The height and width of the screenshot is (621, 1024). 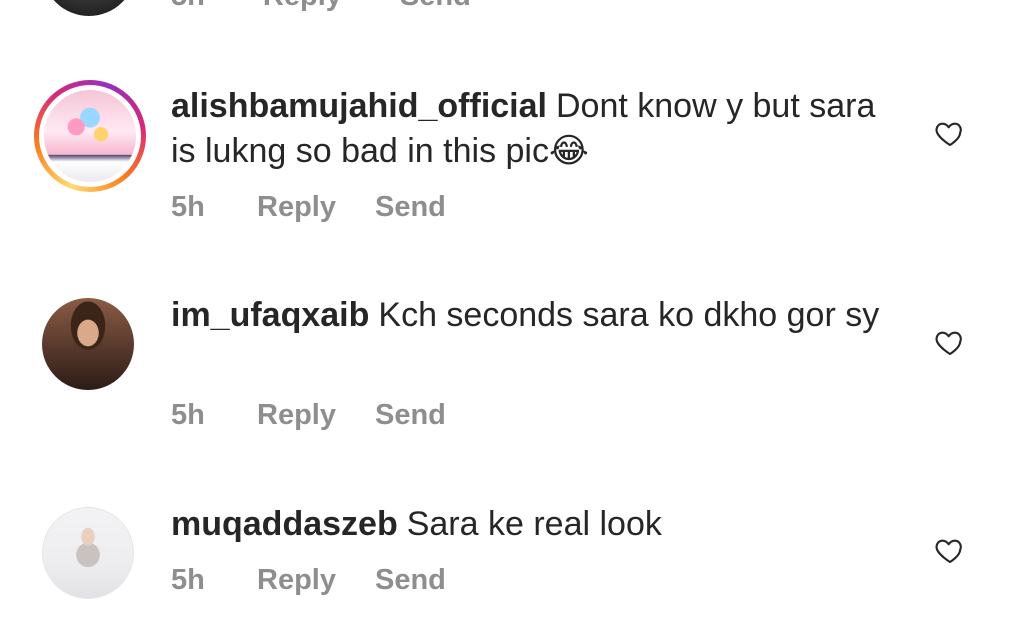 I want to click on previous-comment-send-button: Send, so click(x=435, y=6).